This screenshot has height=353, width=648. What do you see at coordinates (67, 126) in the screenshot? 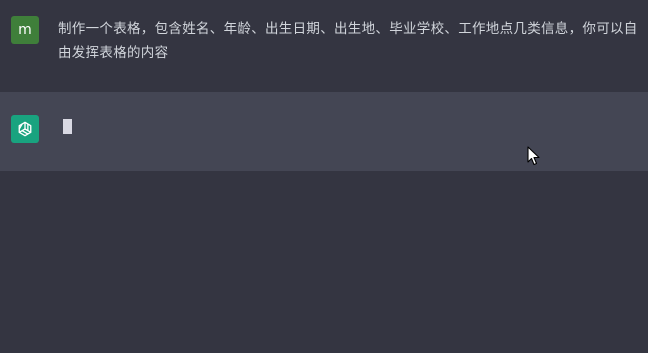
I see `typing-cursor` at bounding box center [67, 126].